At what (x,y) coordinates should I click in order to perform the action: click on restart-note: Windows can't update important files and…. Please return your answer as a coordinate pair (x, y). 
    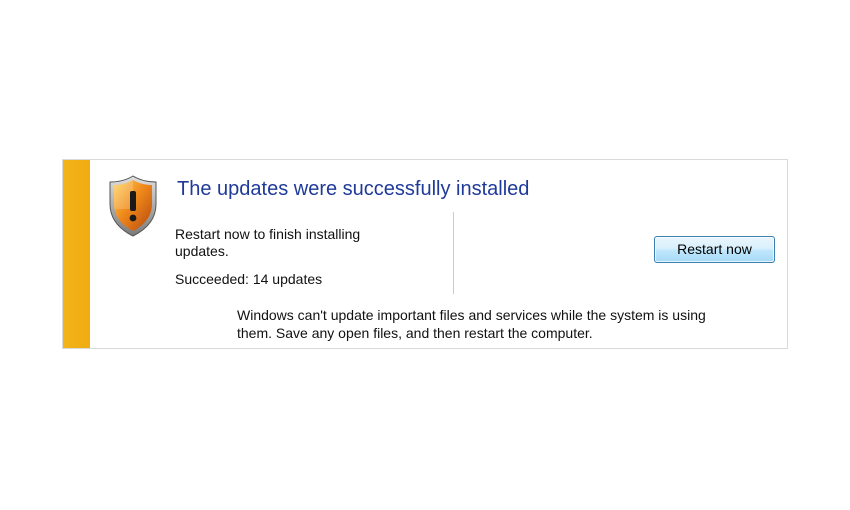
    Looking at the image, I should click on (471, 324).